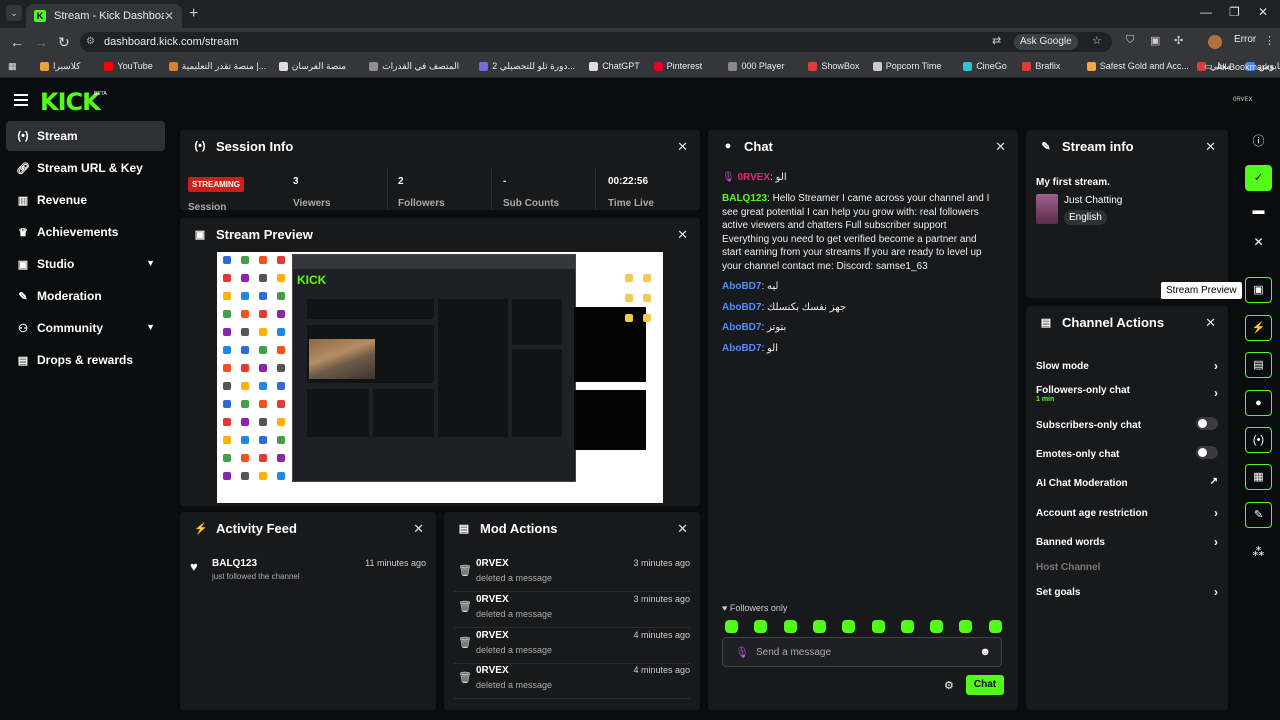 The height and width of the screenshot is (720, 1280). What do you see at coordinates (12, 66) in the screenshot?
I see `apps-icon: ▦` at bounding box center [12, 66].